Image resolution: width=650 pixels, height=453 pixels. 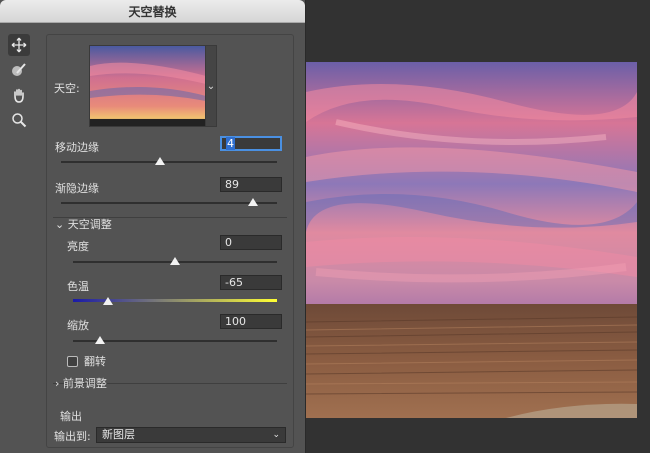 I want to click on sky-adjust-toggle: ⌄ 天空调整, so click(x=83, y=224).